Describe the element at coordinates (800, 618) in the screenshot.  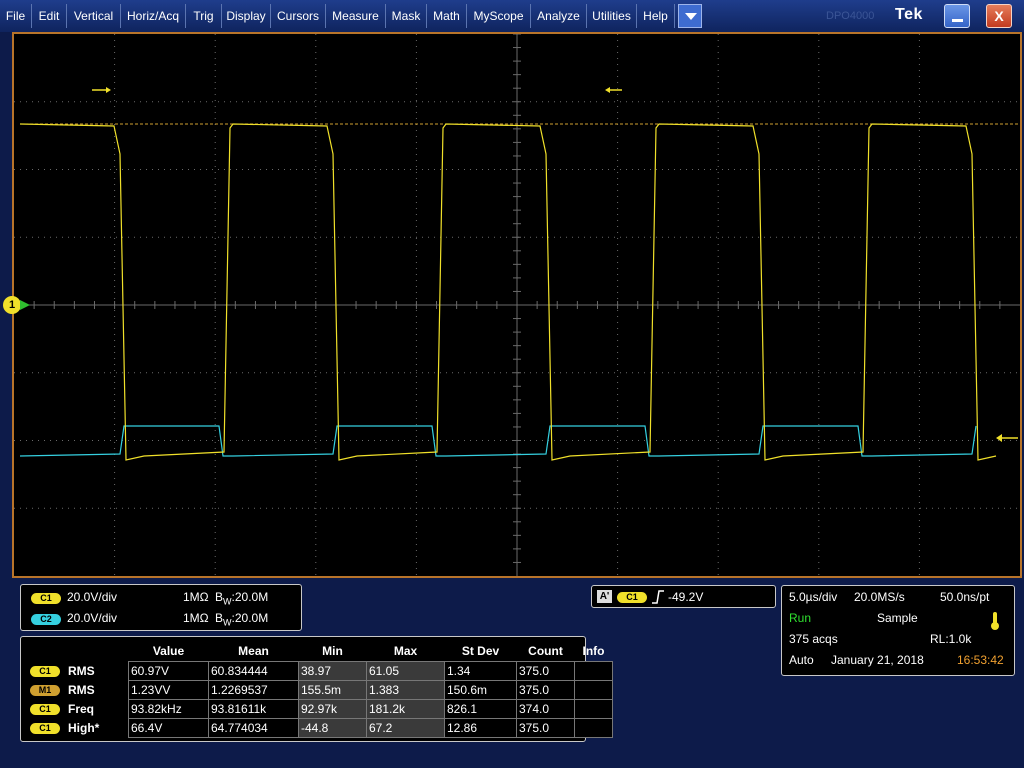
I see `run-state: Run` at that location.